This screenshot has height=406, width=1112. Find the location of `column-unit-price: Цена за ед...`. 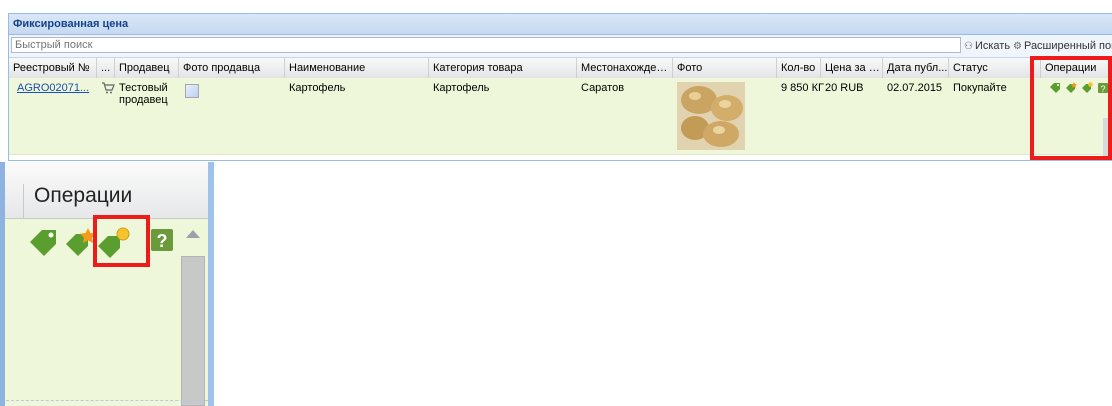

column-unit-price: Цена за ед... is located at coordinates (852, 68).